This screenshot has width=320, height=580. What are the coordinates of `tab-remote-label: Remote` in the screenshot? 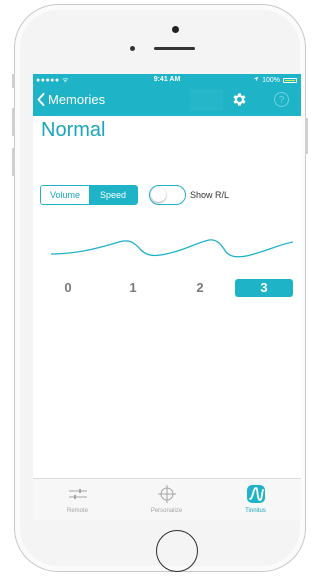 It's located at (77, 511).